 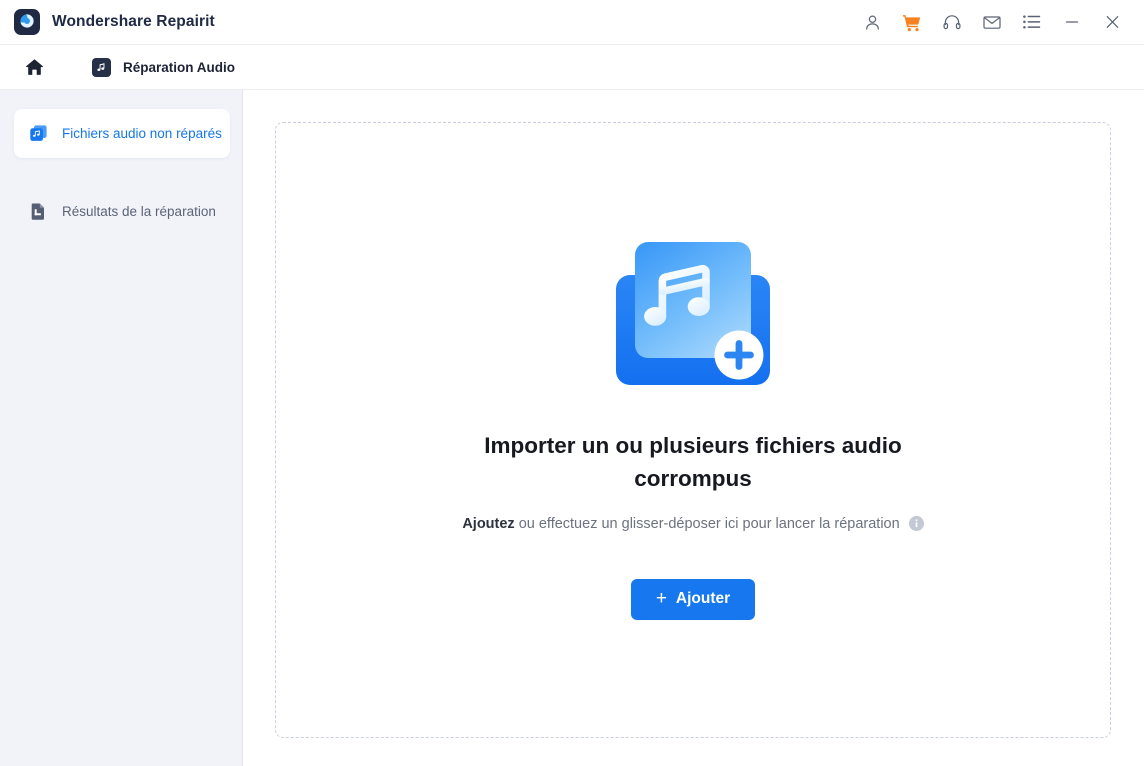 What do you see at coordinates (572, 22) in the screenshot?
I see `title-bar: Wondershare Repairit` at bounding box center [572, 22].